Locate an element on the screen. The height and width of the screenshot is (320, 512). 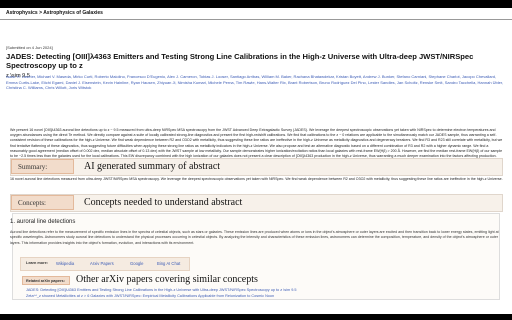
summary-annotation: AI generated summary of abstract is located at coordinates (152, 166).